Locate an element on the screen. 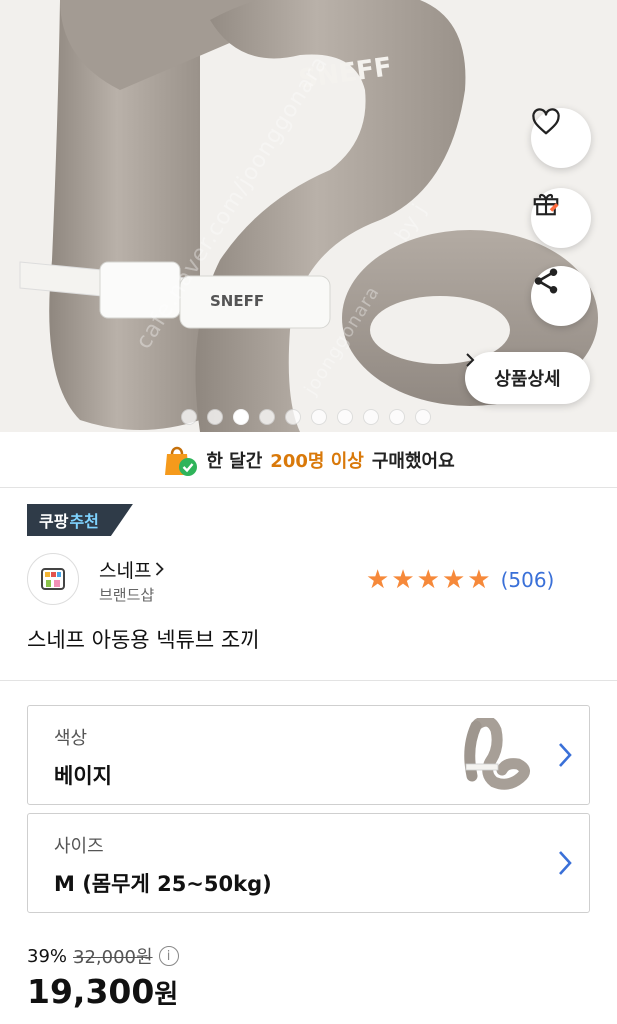 This screenshot has width=617, height=1024. price-unit: 원 is located at coordinates (166, 995).